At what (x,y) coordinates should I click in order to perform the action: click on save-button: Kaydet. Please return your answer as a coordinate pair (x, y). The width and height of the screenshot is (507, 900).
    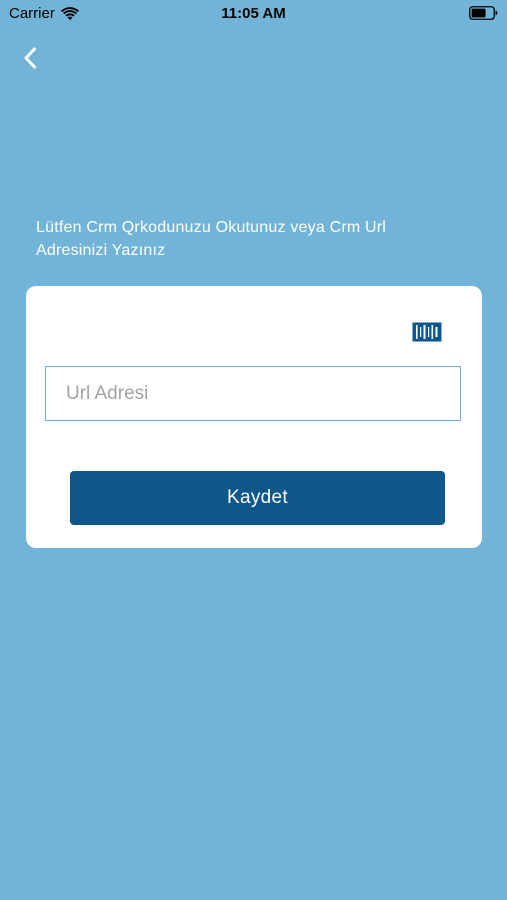
    Looking at the image, I should click on (257, 498).